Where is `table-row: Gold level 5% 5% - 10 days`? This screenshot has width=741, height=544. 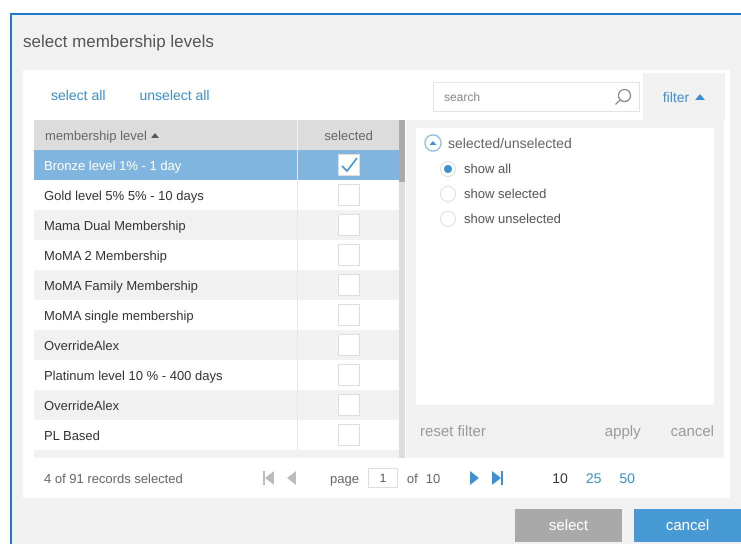
table-row: Gold level 5% 5% - 10 days is located at coordinates (216, 195).